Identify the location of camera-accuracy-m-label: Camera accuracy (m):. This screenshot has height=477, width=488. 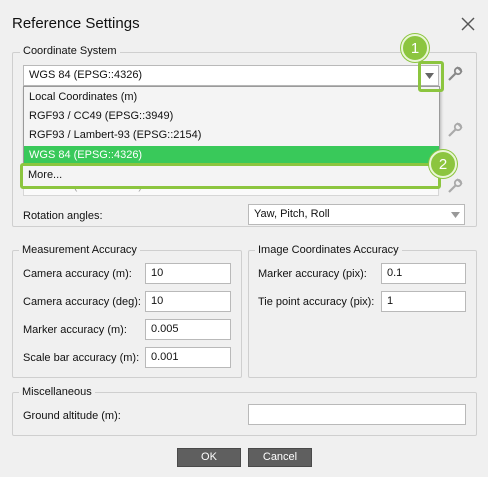
(77, 274).